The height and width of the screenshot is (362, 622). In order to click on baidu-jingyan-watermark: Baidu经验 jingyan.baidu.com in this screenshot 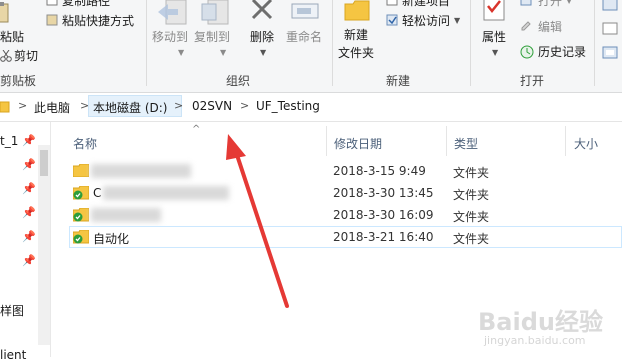, I will do `click(545, 326)`.